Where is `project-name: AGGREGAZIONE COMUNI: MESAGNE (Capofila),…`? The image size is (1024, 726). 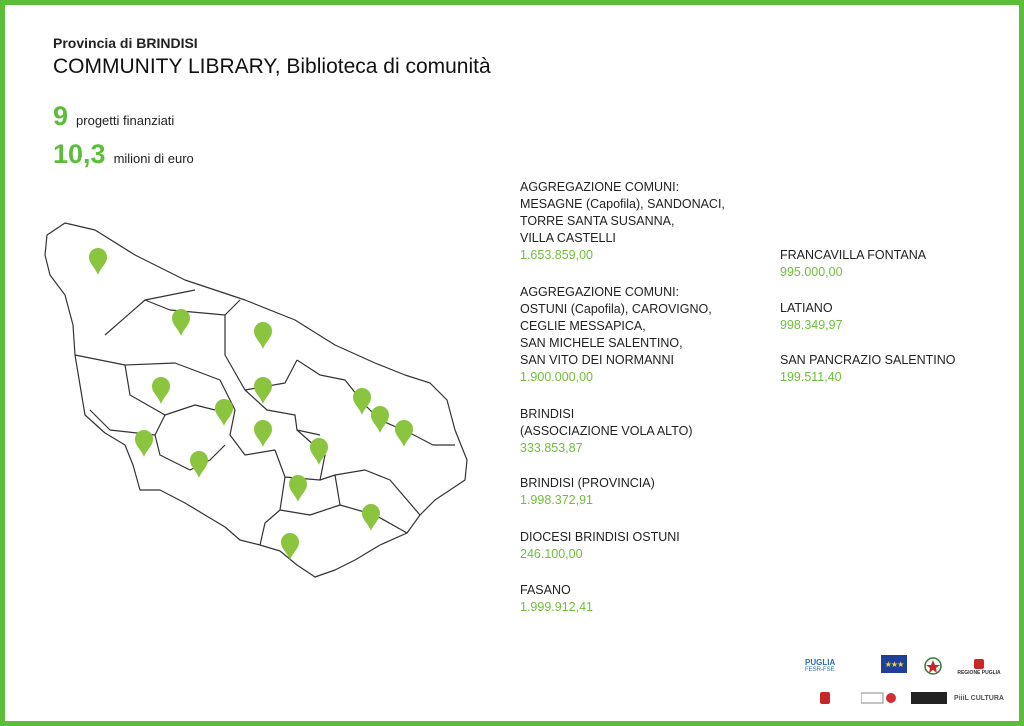 project-name: AGGREGAZIONE COMUNI: MESAGNE (Capofila),… is located at coordinates (622, 212).